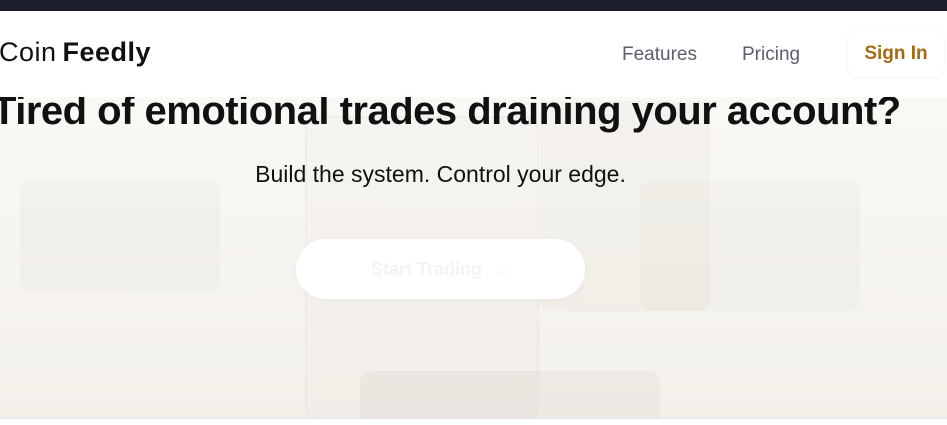  What do you see at coordinates (107, 52) in the screenshot?
I see `logo-text-bold: Feedly` at bounding box center [107, 52].